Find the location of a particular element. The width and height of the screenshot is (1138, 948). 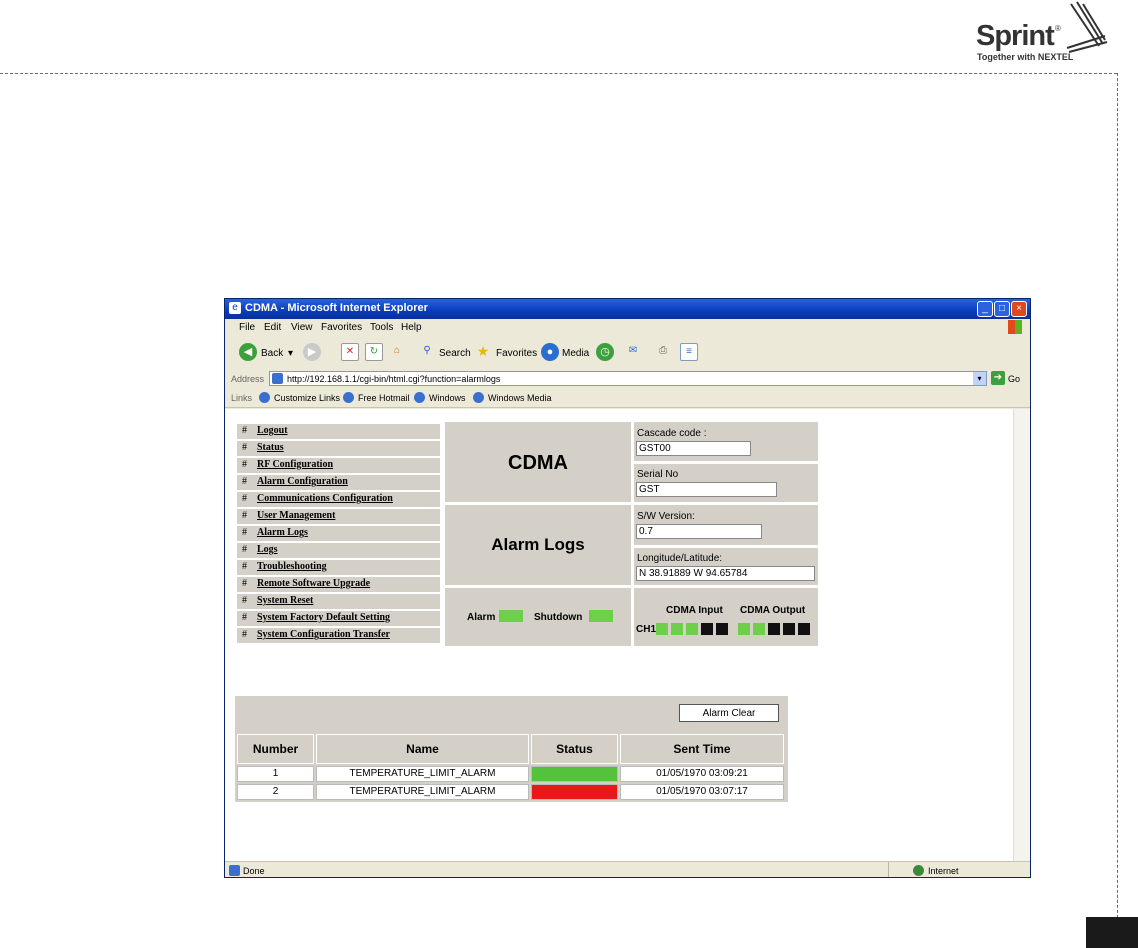

search-icon: ⚲ is located at coordinates (427, 351).